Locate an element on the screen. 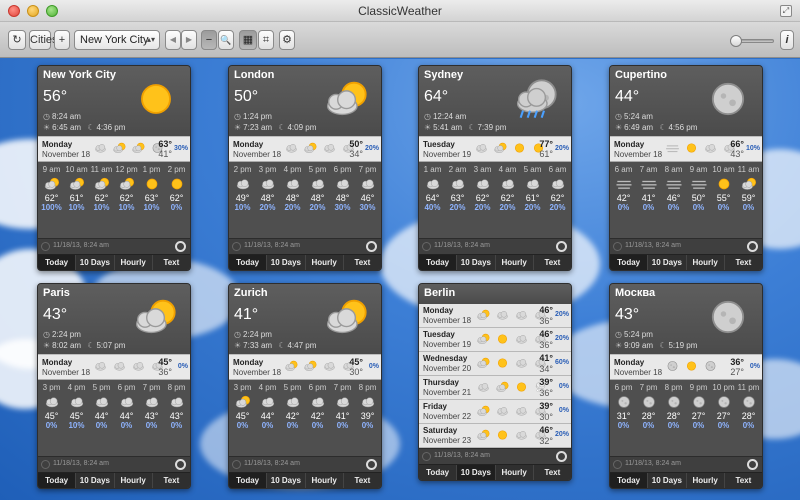 The width and height of the screenshot is (800, 500). back-button: ◀ is located at coordinates (173, 40).